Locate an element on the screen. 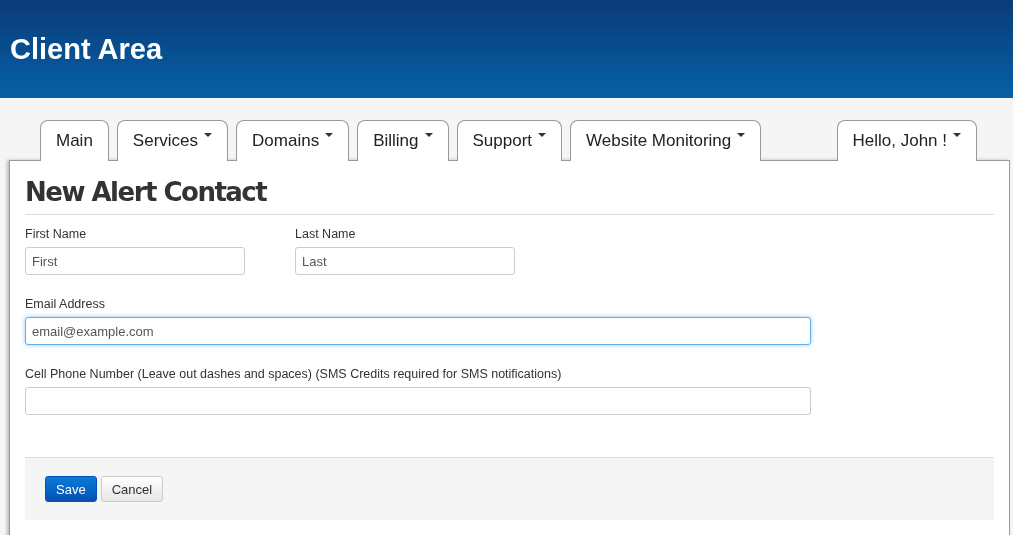 This screenshot has width=1013, height=535. input-field: Last is located at coordinates (405, 261).